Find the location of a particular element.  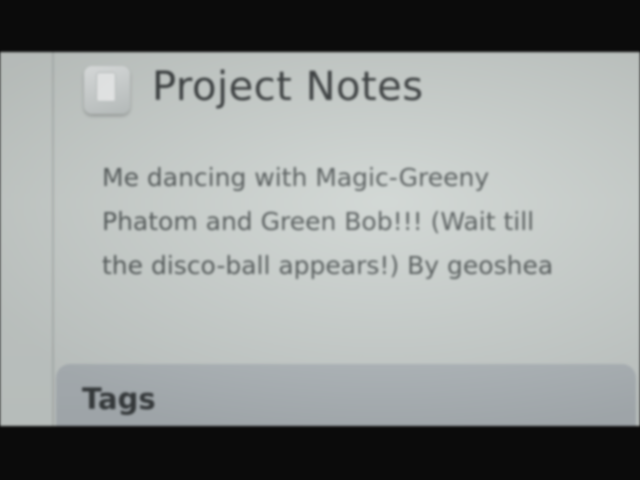

notes-icon is located at coordinates (107, 90).